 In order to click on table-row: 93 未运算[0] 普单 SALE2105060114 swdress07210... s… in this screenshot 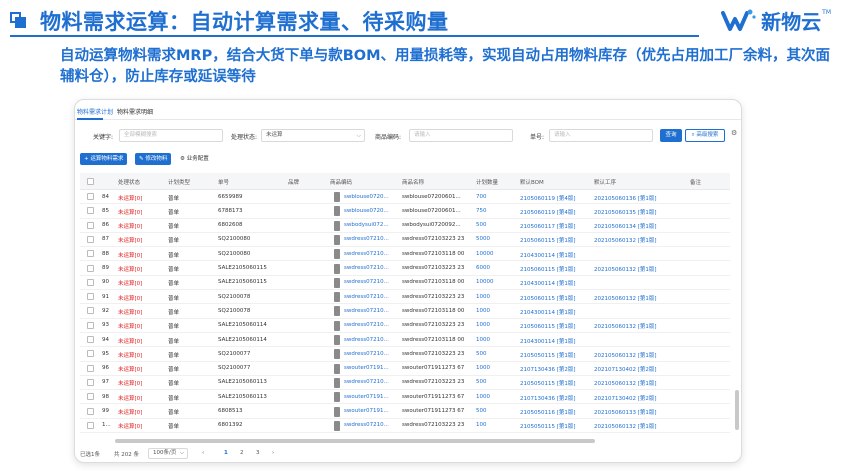, I will do `click(405, 326)`.